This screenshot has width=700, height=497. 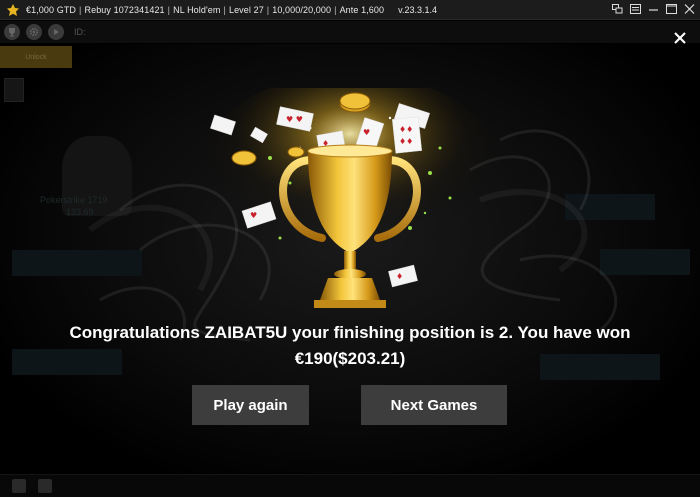 I want to click on app-version: v.23.3.1.4, so click(x=417, y=9).